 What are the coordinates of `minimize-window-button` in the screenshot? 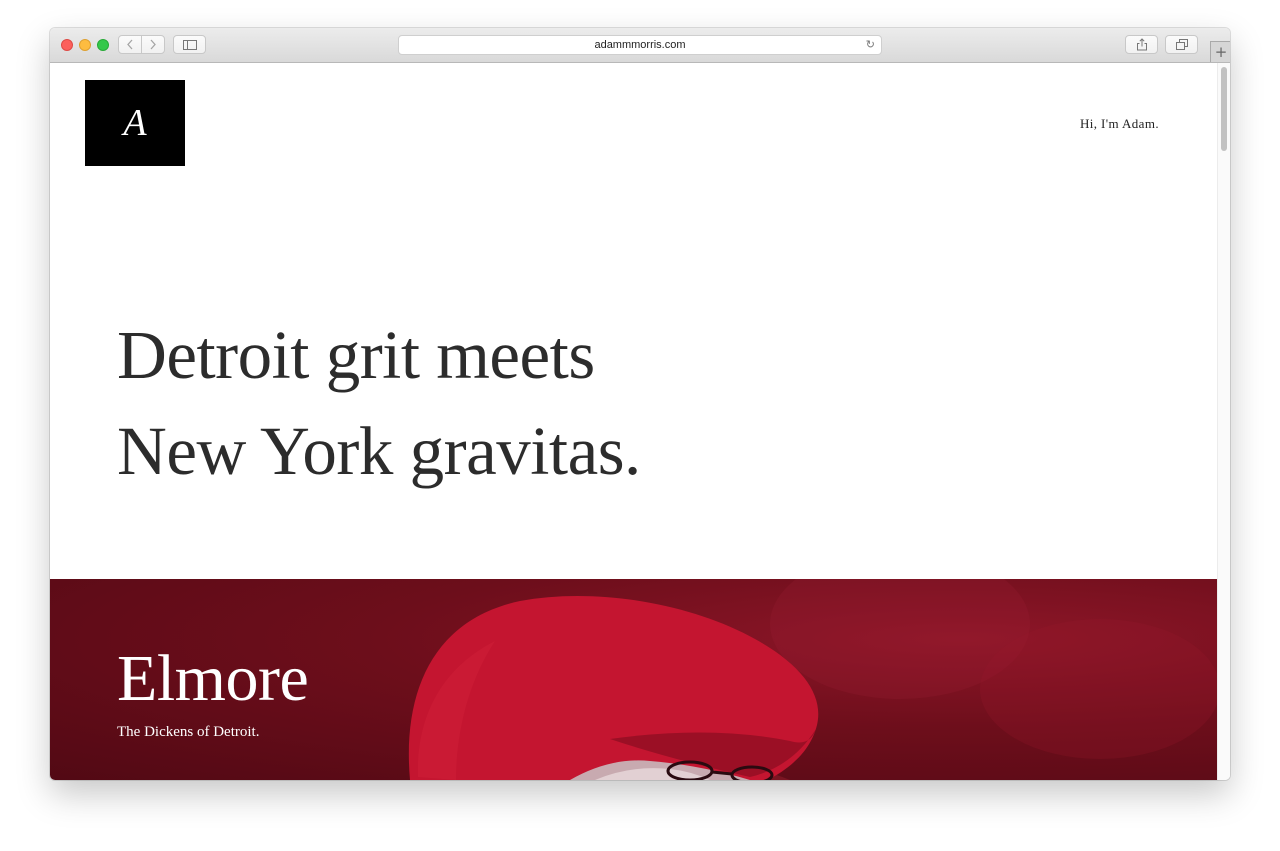 It's located at (85, 45).